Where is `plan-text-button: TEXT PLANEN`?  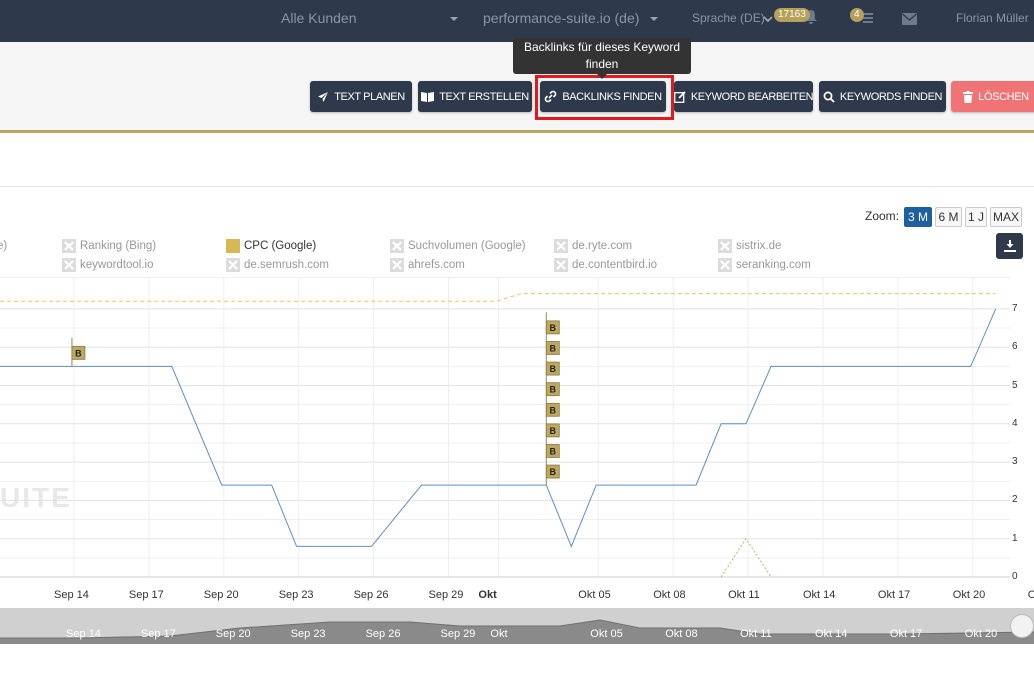 plan-text-button: TEXT PLANEN is located at coordinates (361, 96).